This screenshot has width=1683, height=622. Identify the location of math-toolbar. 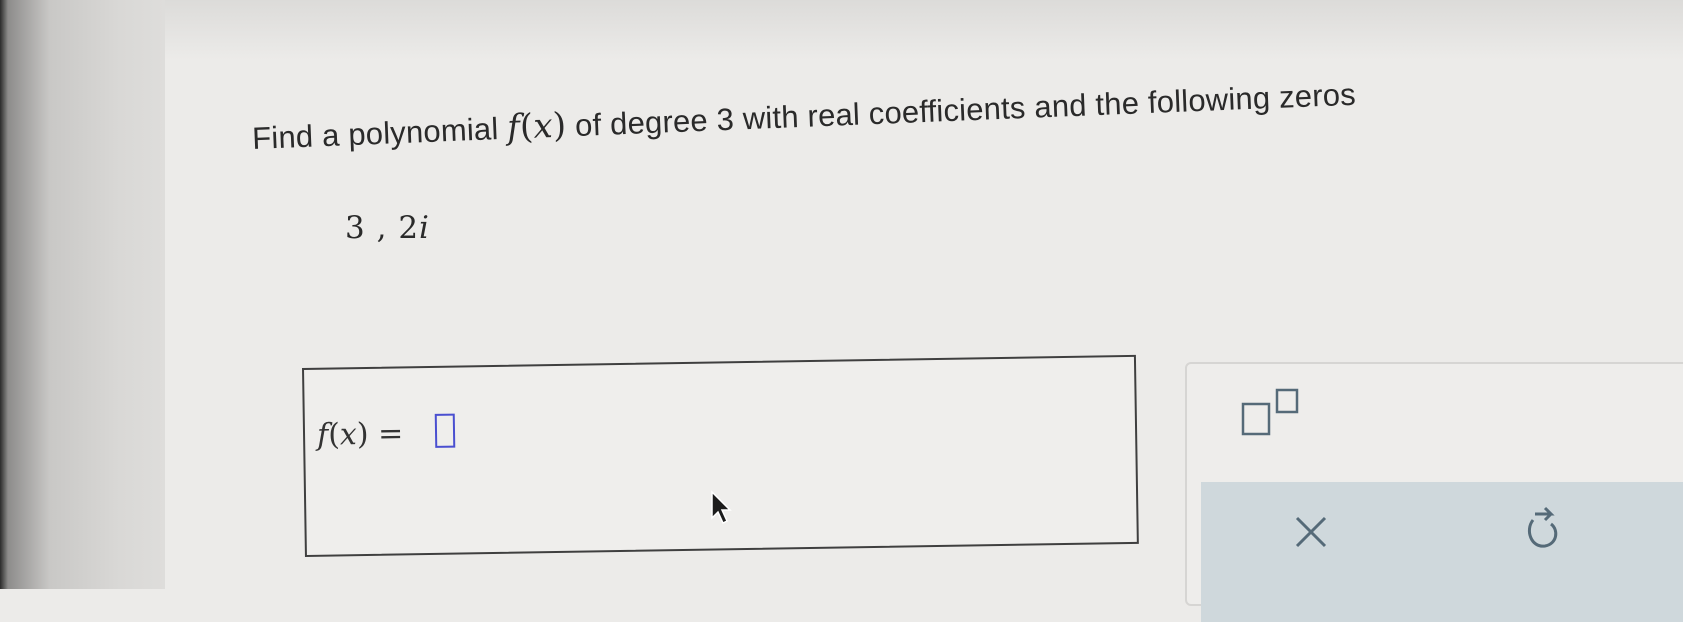
(1434, 492).